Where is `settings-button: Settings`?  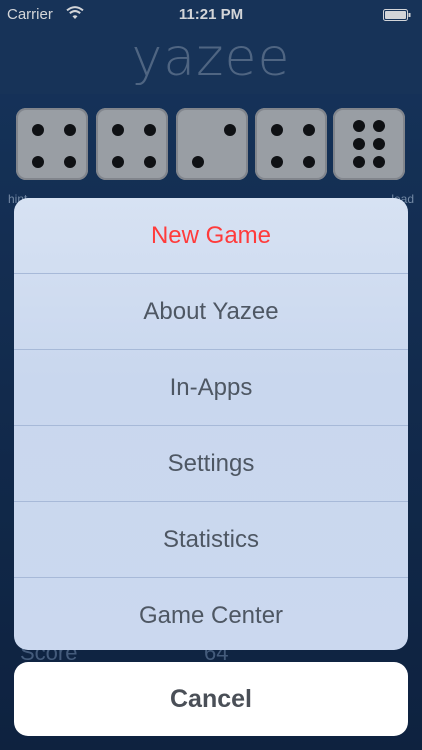 settings-button: Settings is located at coordinates (211, 464).